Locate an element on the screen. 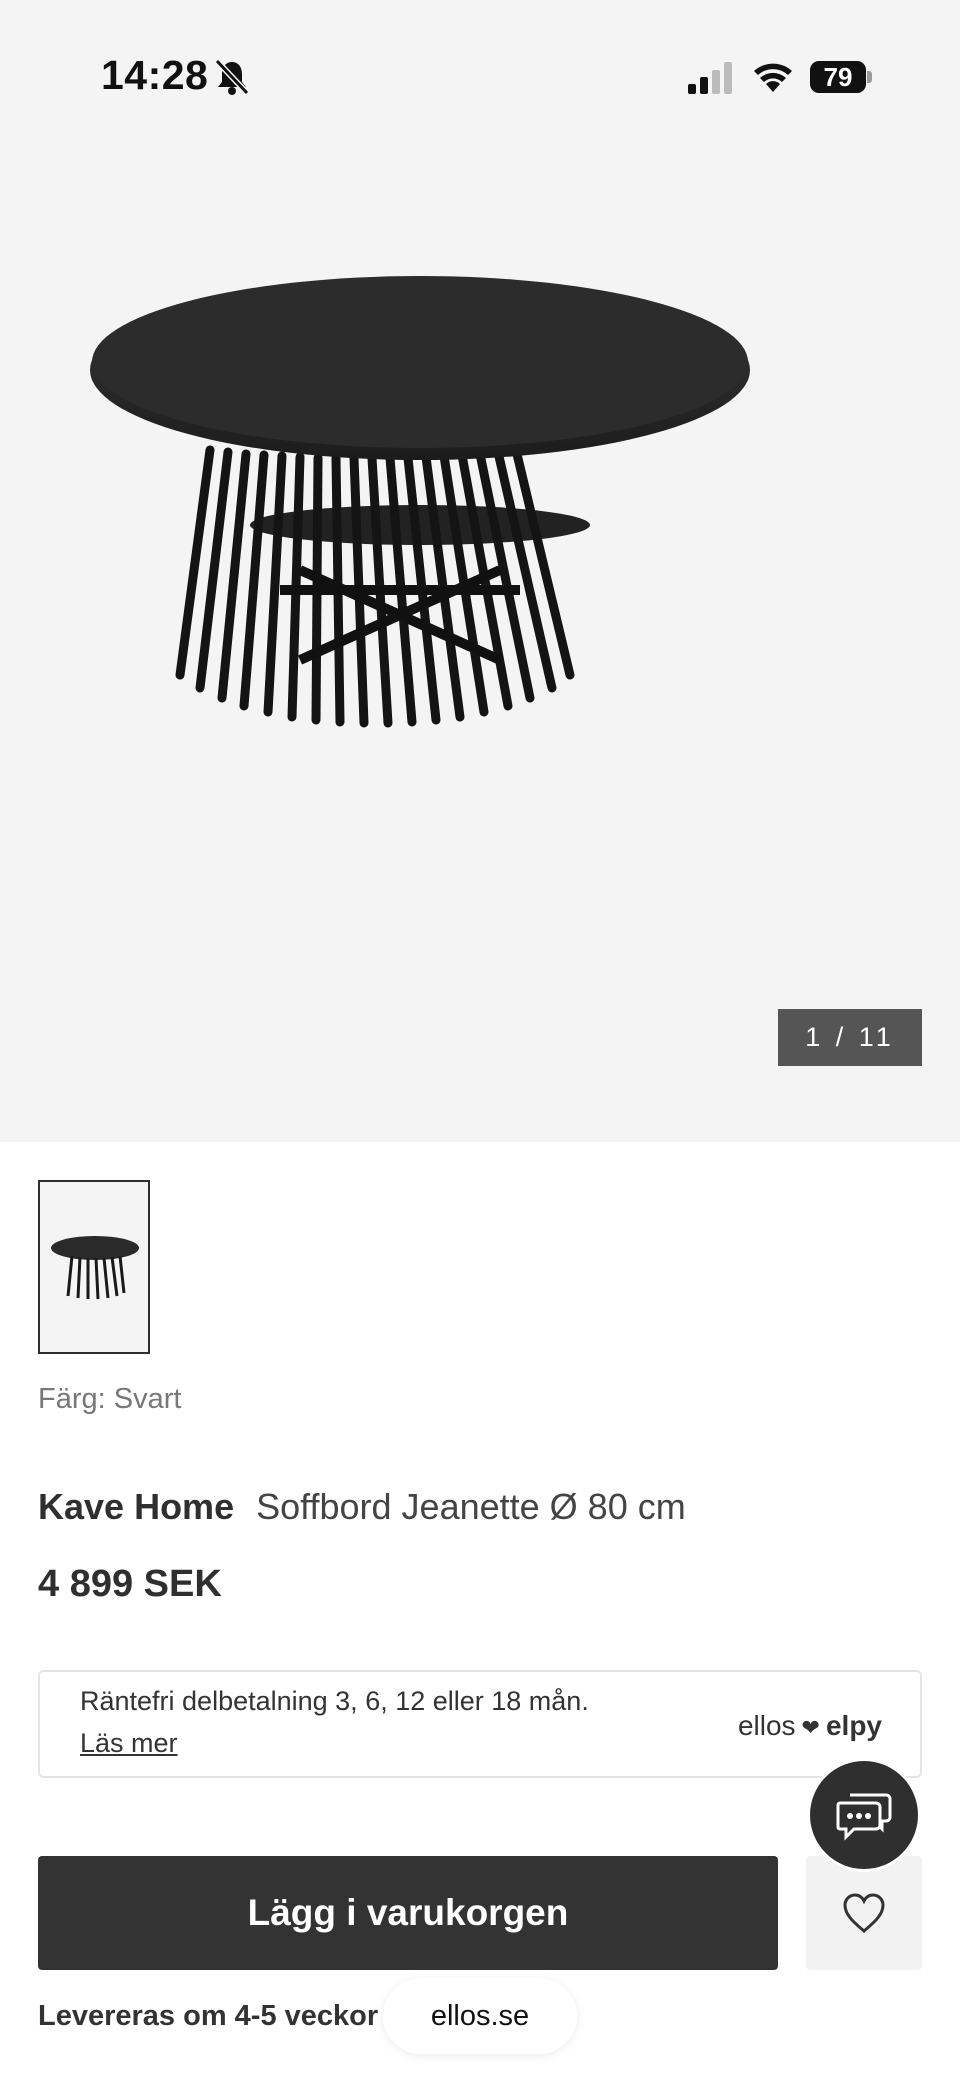 The image size is (960, 2087). elpy-logo-text: elpy is located at coordinates (853, 1725).